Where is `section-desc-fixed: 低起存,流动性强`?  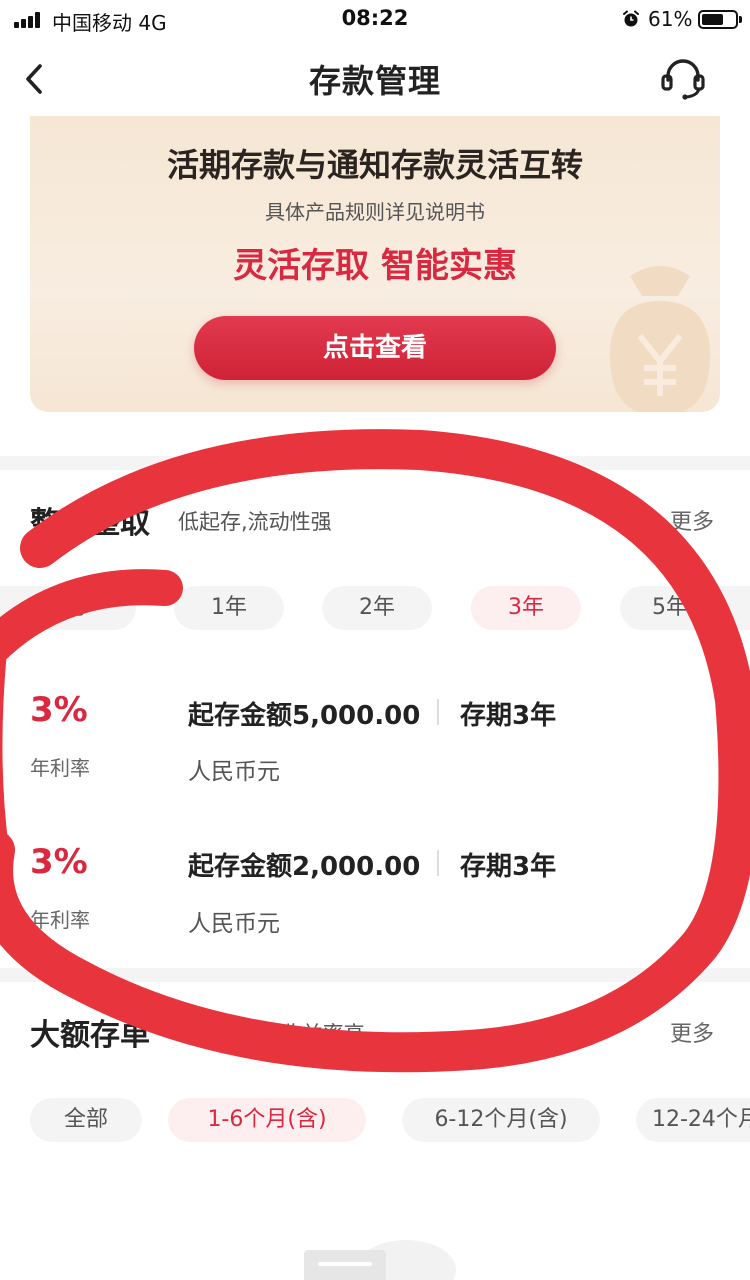
section-desc-fixed: 低起存,流动性强 is located at coordinates (255, 522).